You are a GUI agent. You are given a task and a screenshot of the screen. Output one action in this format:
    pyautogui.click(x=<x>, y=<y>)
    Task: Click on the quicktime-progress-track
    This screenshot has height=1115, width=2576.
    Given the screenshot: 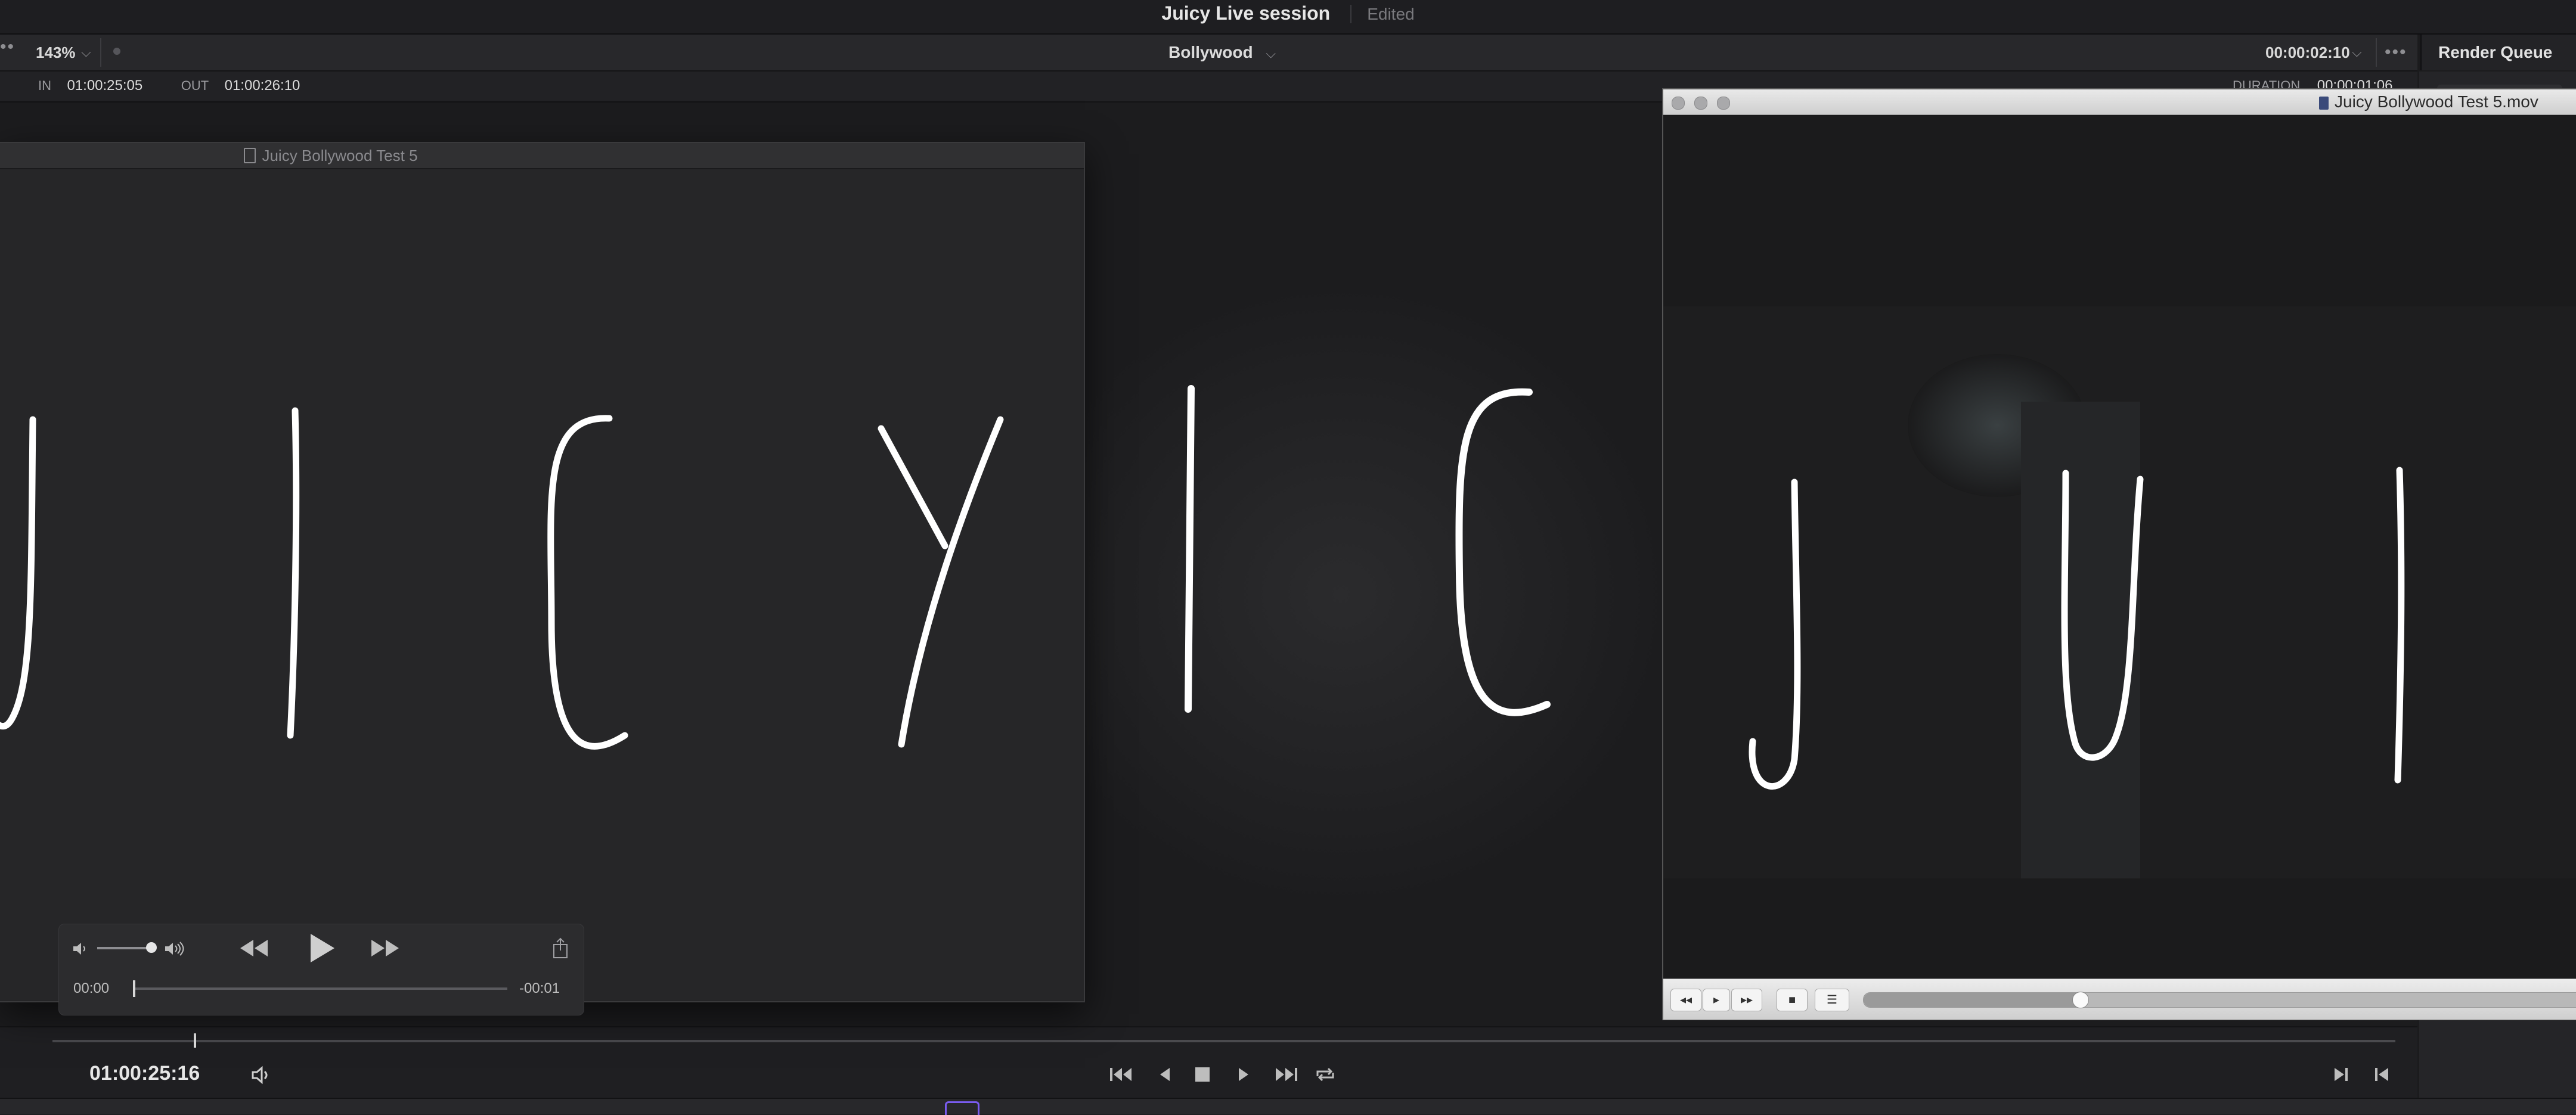 What is the action you would take?
    pyautogui.click(x=2219, y=1000)
    